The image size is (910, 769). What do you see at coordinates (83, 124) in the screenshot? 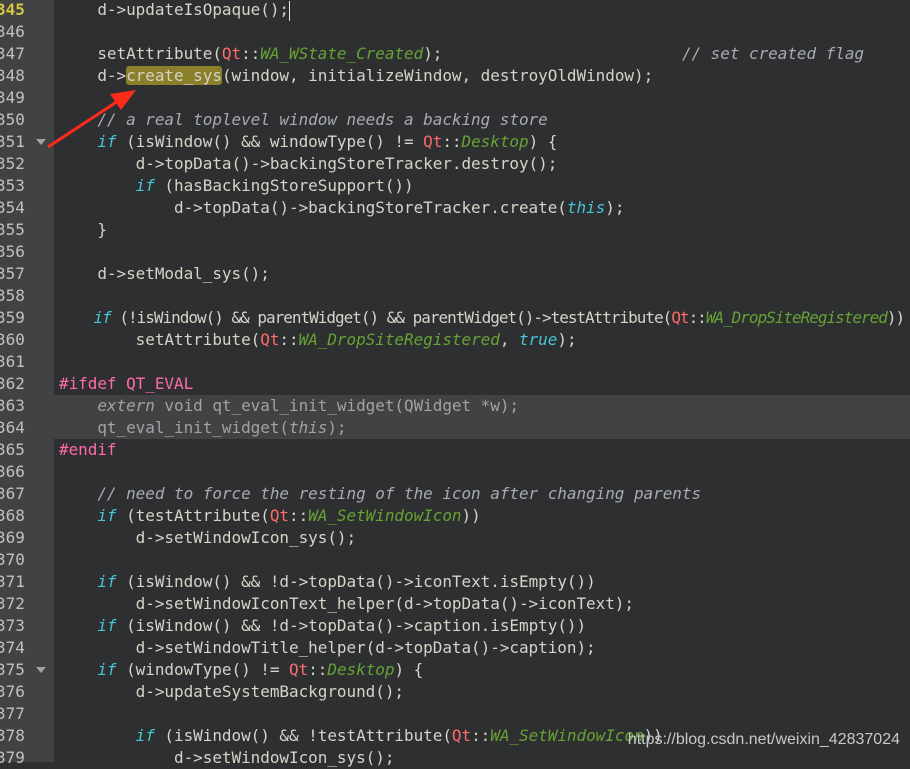
I see `arrow-shaft` at bounding box center [83, 124].